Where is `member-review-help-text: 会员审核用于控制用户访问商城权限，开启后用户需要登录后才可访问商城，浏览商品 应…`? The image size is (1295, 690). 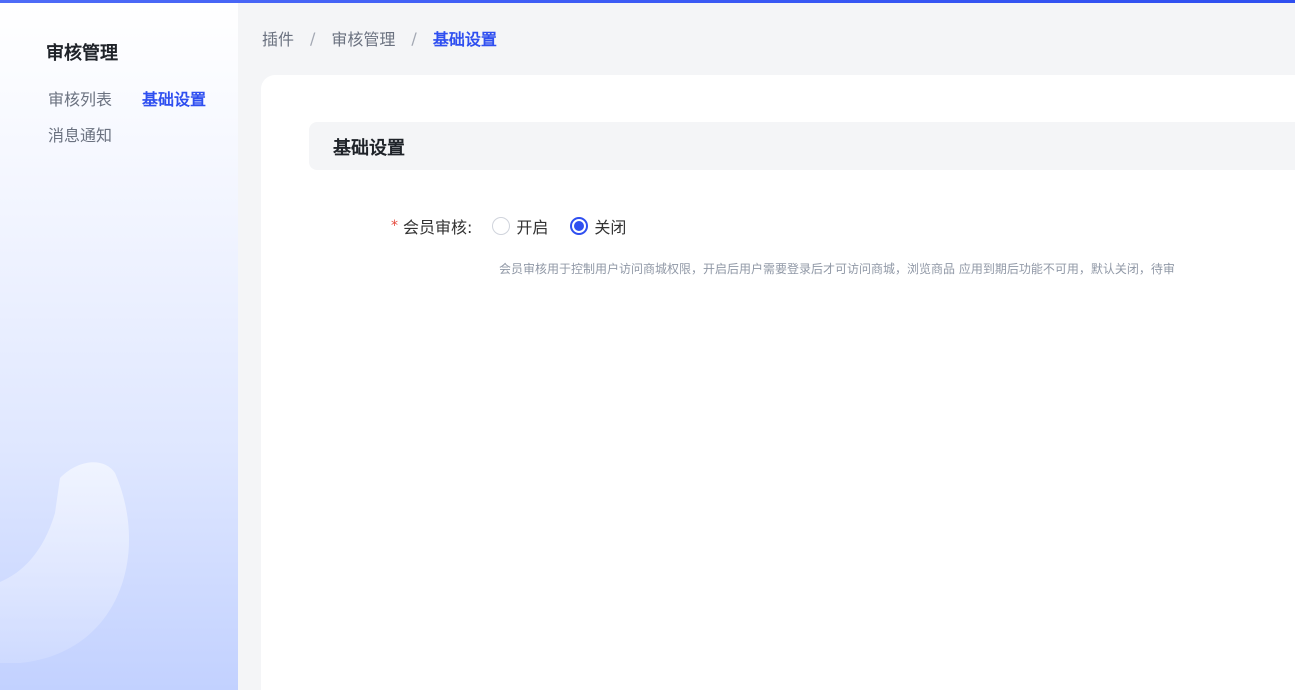 member-review-help-text: 会员审核用于控制用户访问商城权限，开启后用户需要登录后才可访问商城，浏览商品 应… is located at coordinates (837, 269).